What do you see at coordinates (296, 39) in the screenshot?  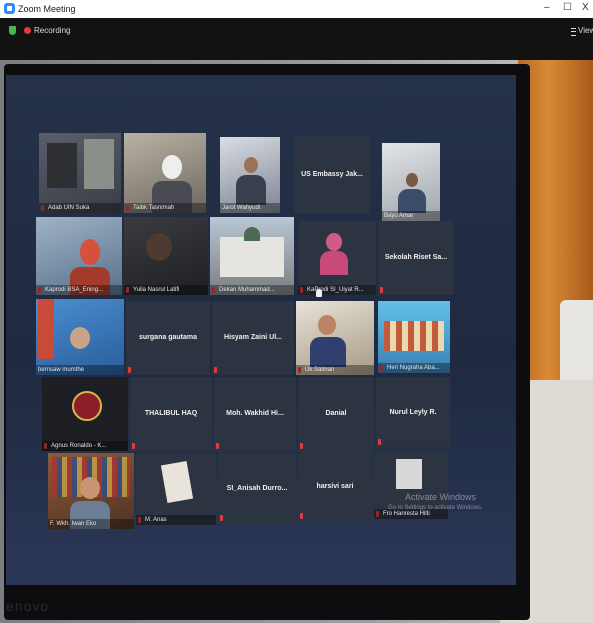 I see `meeting-top-bar: Recording View` at bounding box center [296, 39].